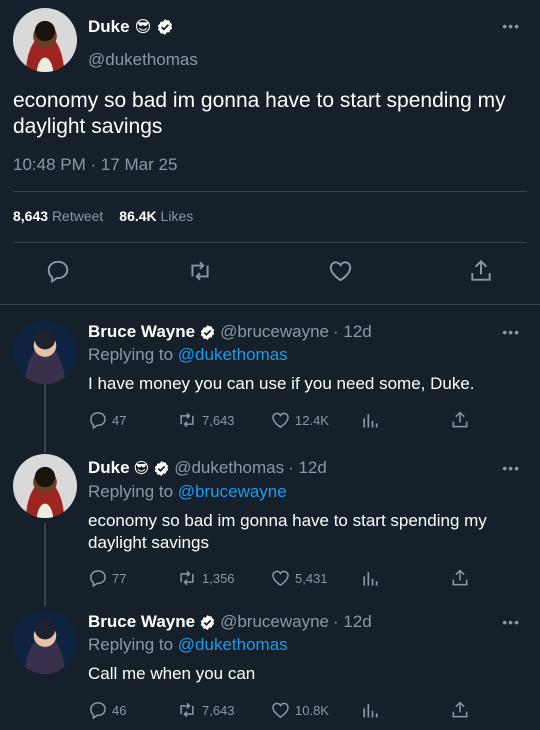  I want to click on like-count: 5,431, so click(311, 578).